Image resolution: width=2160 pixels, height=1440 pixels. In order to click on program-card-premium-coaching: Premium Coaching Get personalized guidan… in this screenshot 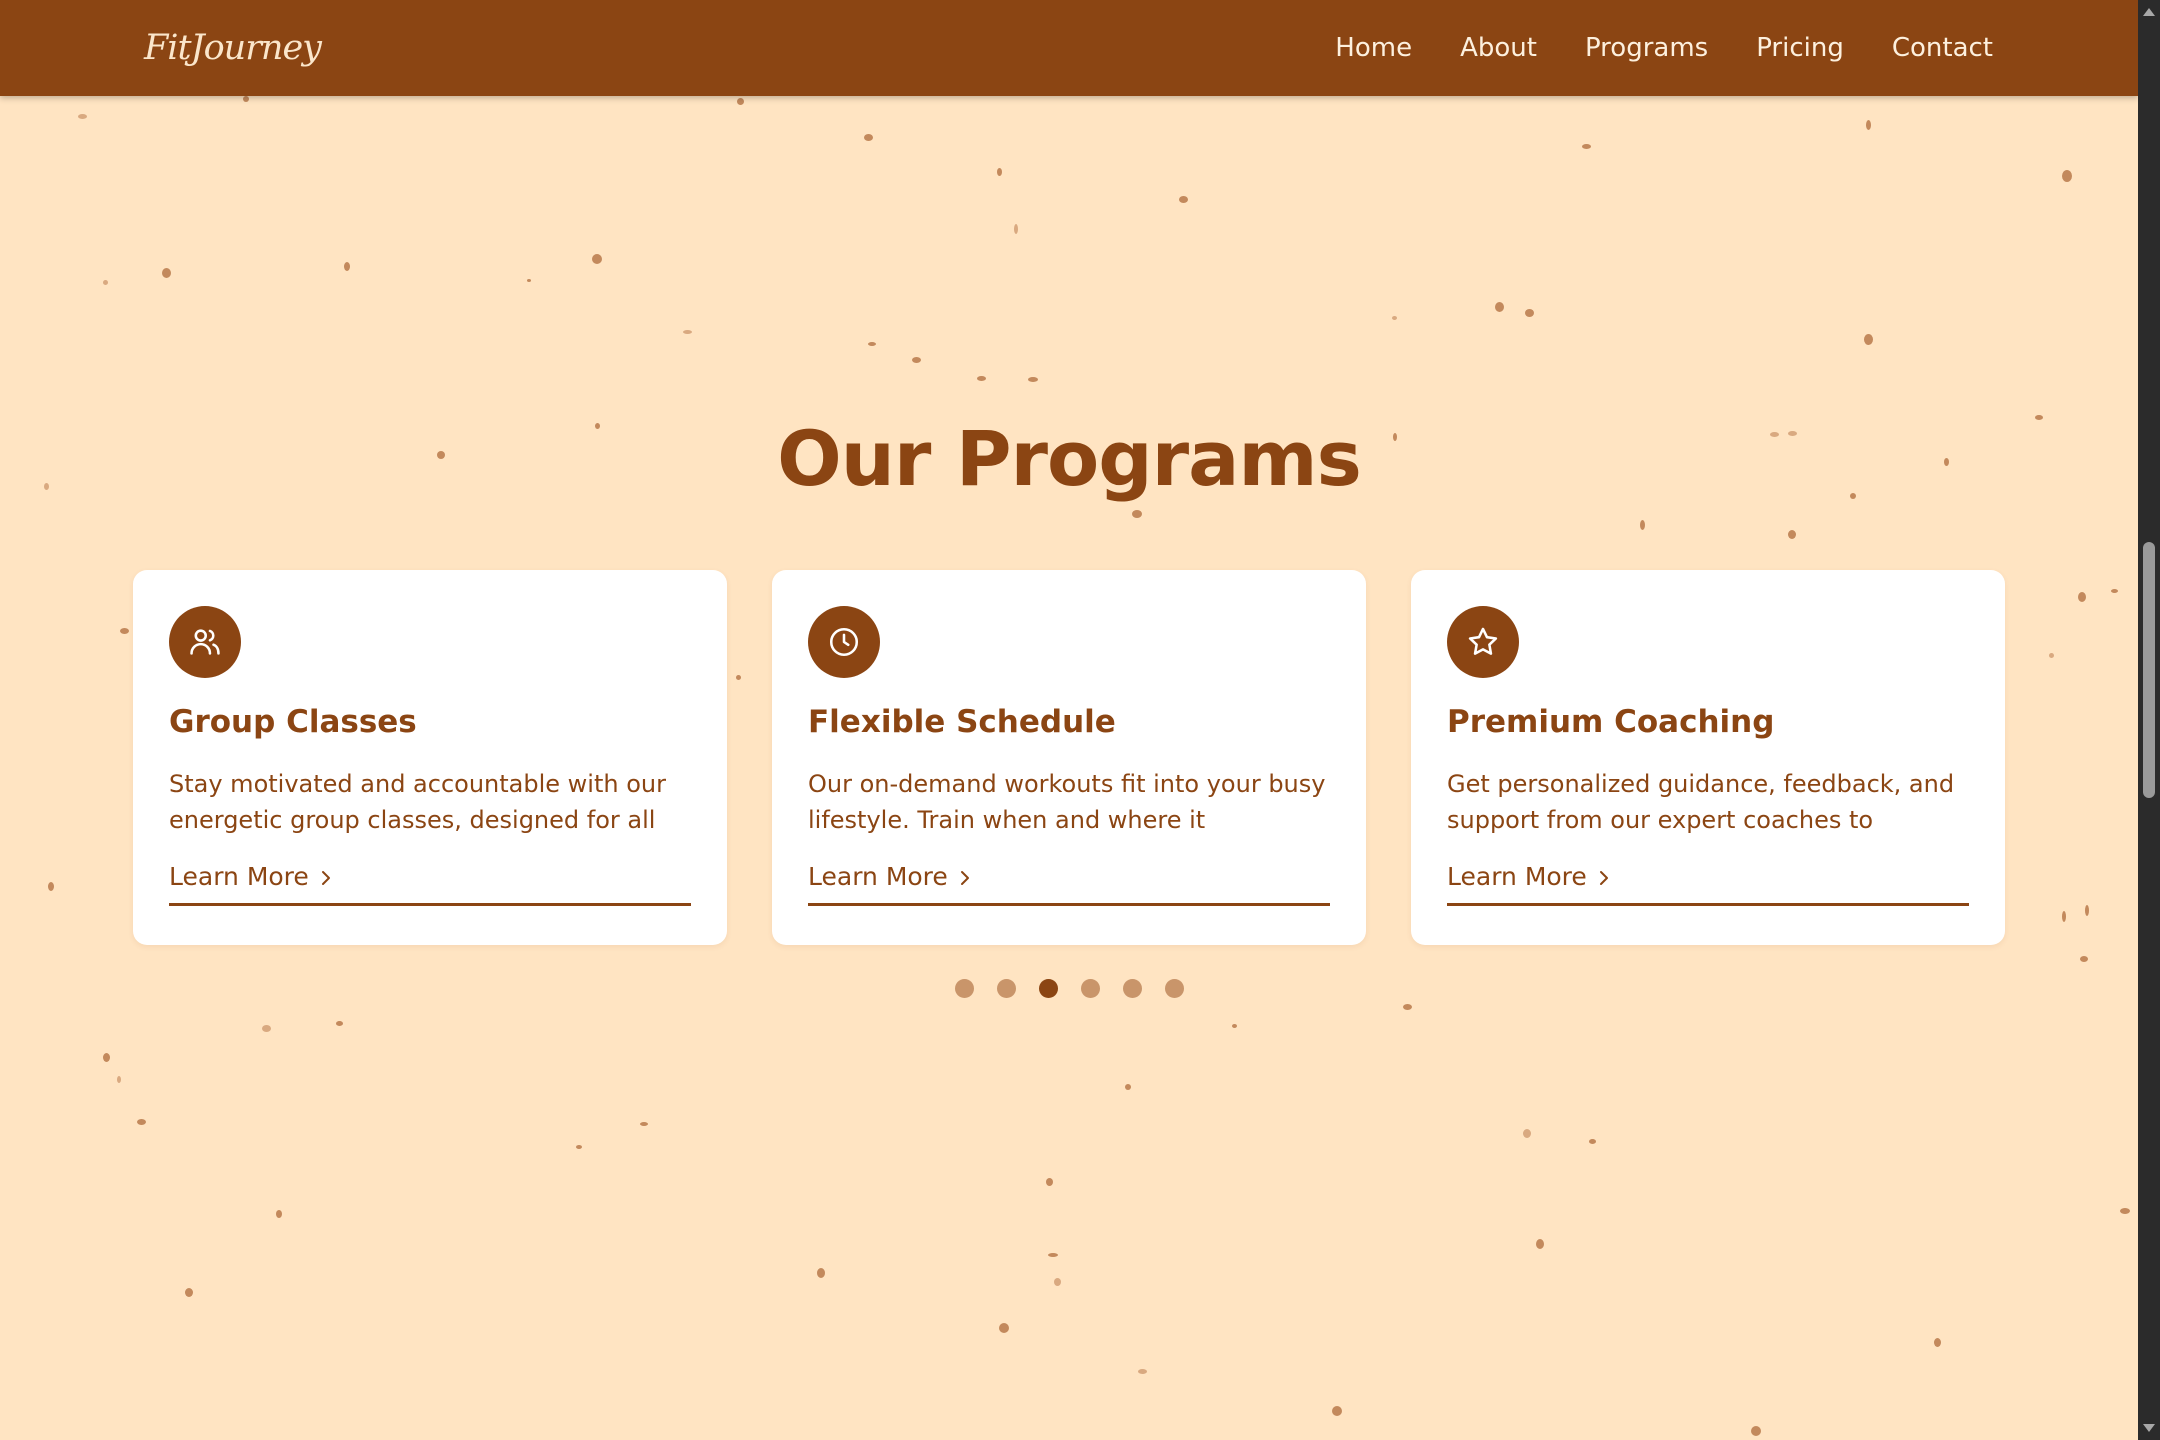, I will do `click(1708, 757)`.